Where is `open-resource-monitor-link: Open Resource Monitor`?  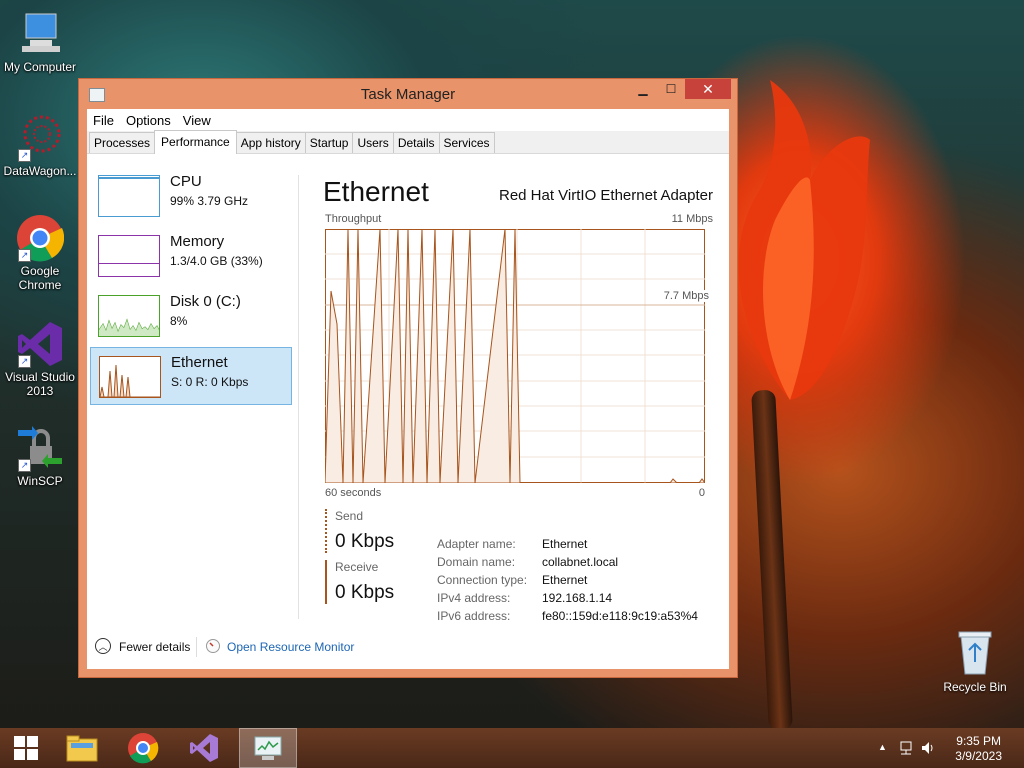
open-resource-monitor-link: Open Resource Monitor is located at coordinates (290, 647).